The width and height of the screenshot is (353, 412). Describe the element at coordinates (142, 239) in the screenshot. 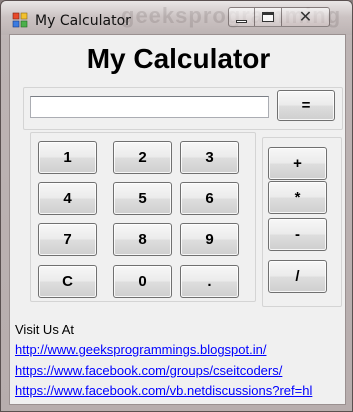

I see `digit-8-button: 8` at that location.